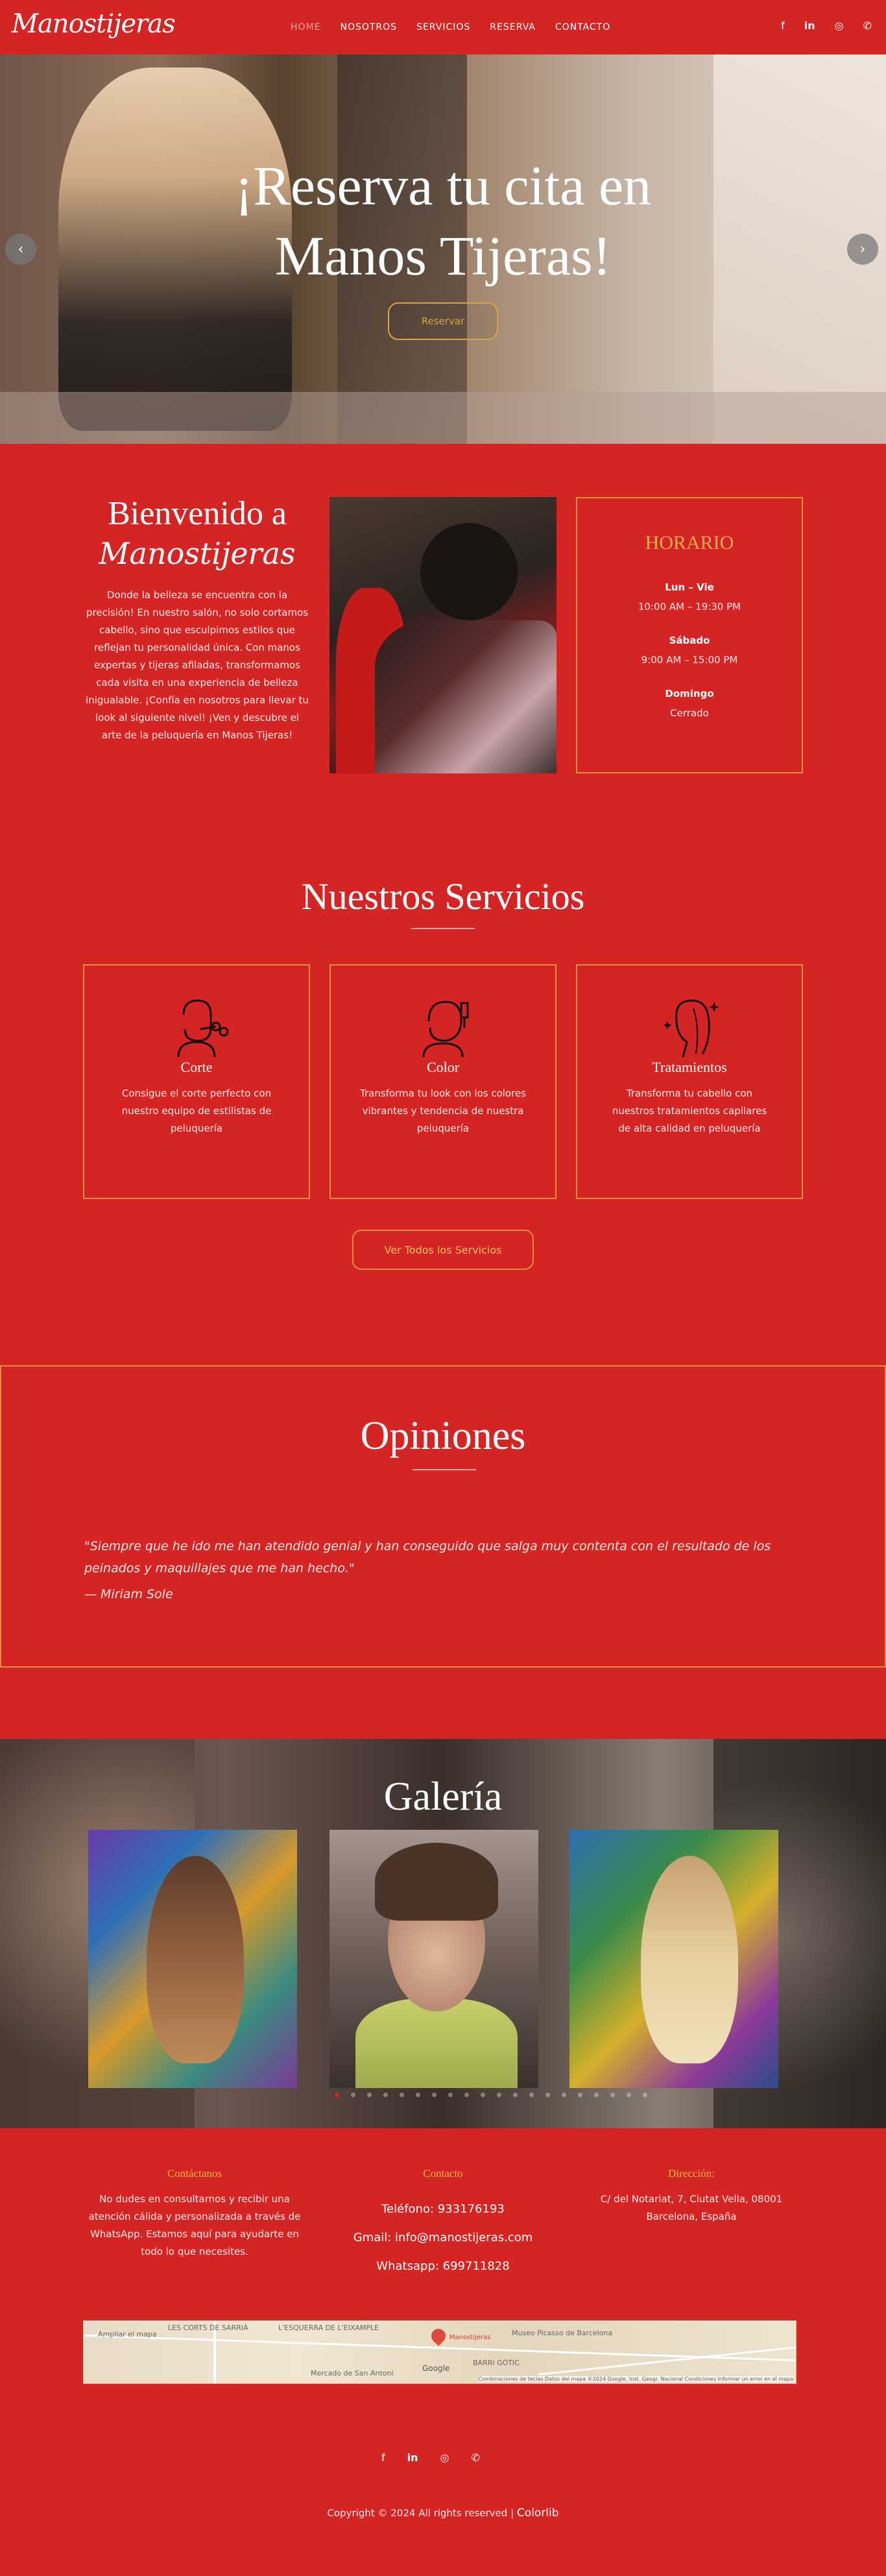 Image resolution: width=886 pixels, height=2576 pixels. Describe the element at coordinates (94, 24) in the screenshot. I see `logo: Manostijeras` at that location.